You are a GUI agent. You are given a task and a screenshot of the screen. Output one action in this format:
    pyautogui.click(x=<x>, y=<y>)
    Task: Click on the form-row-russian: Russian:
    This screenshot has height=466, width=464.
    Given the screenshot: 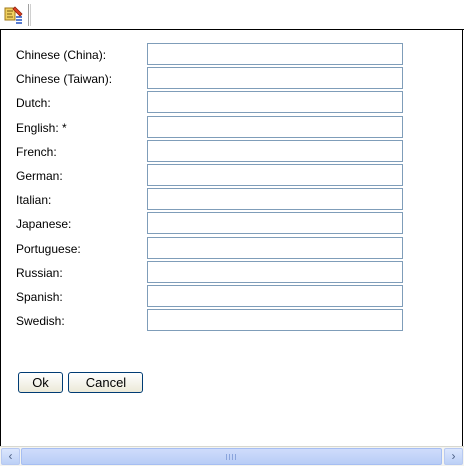 What is the action you would take?
    pyautogui.click(x=232, y=272)
    